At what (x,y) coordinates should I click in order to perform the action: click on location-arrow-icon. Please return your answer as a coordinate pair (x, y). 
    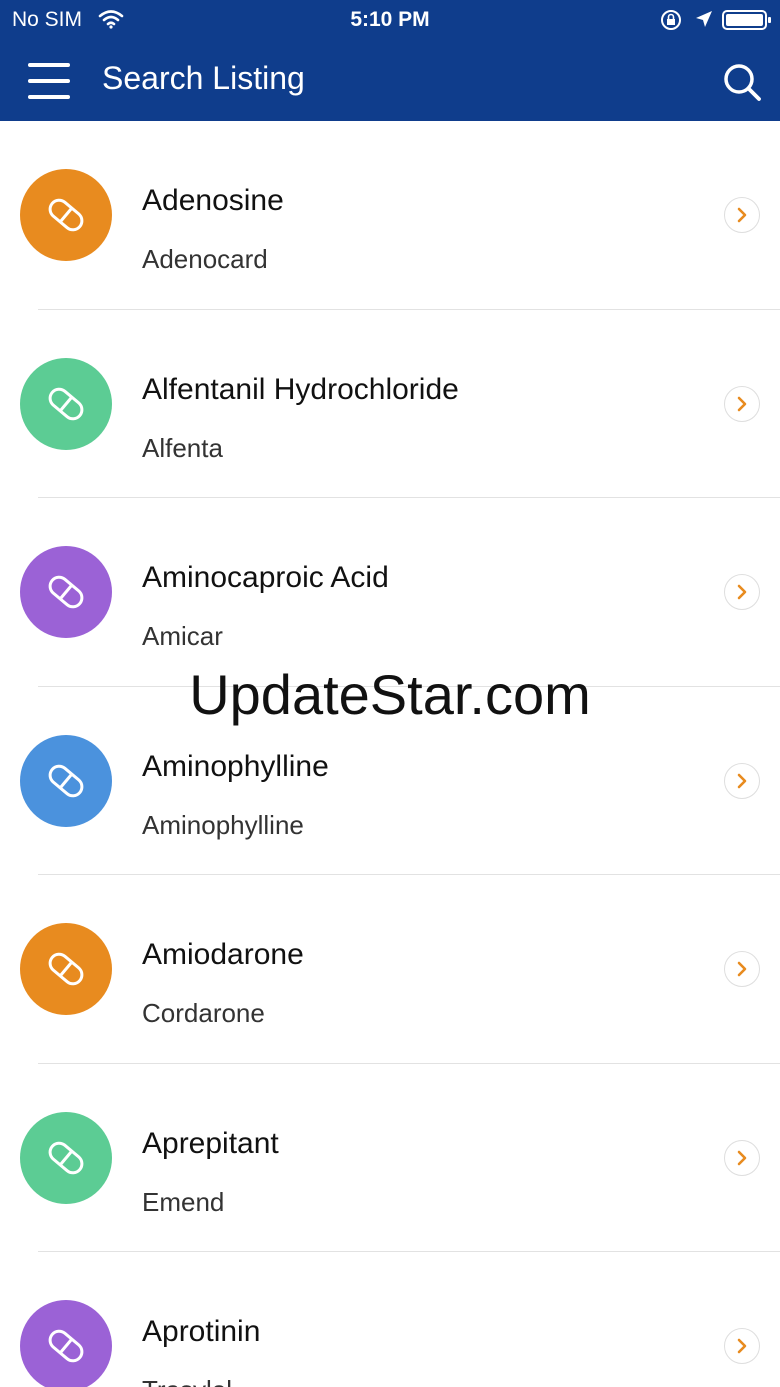
    Looking at the image, I should click on (704, 21).